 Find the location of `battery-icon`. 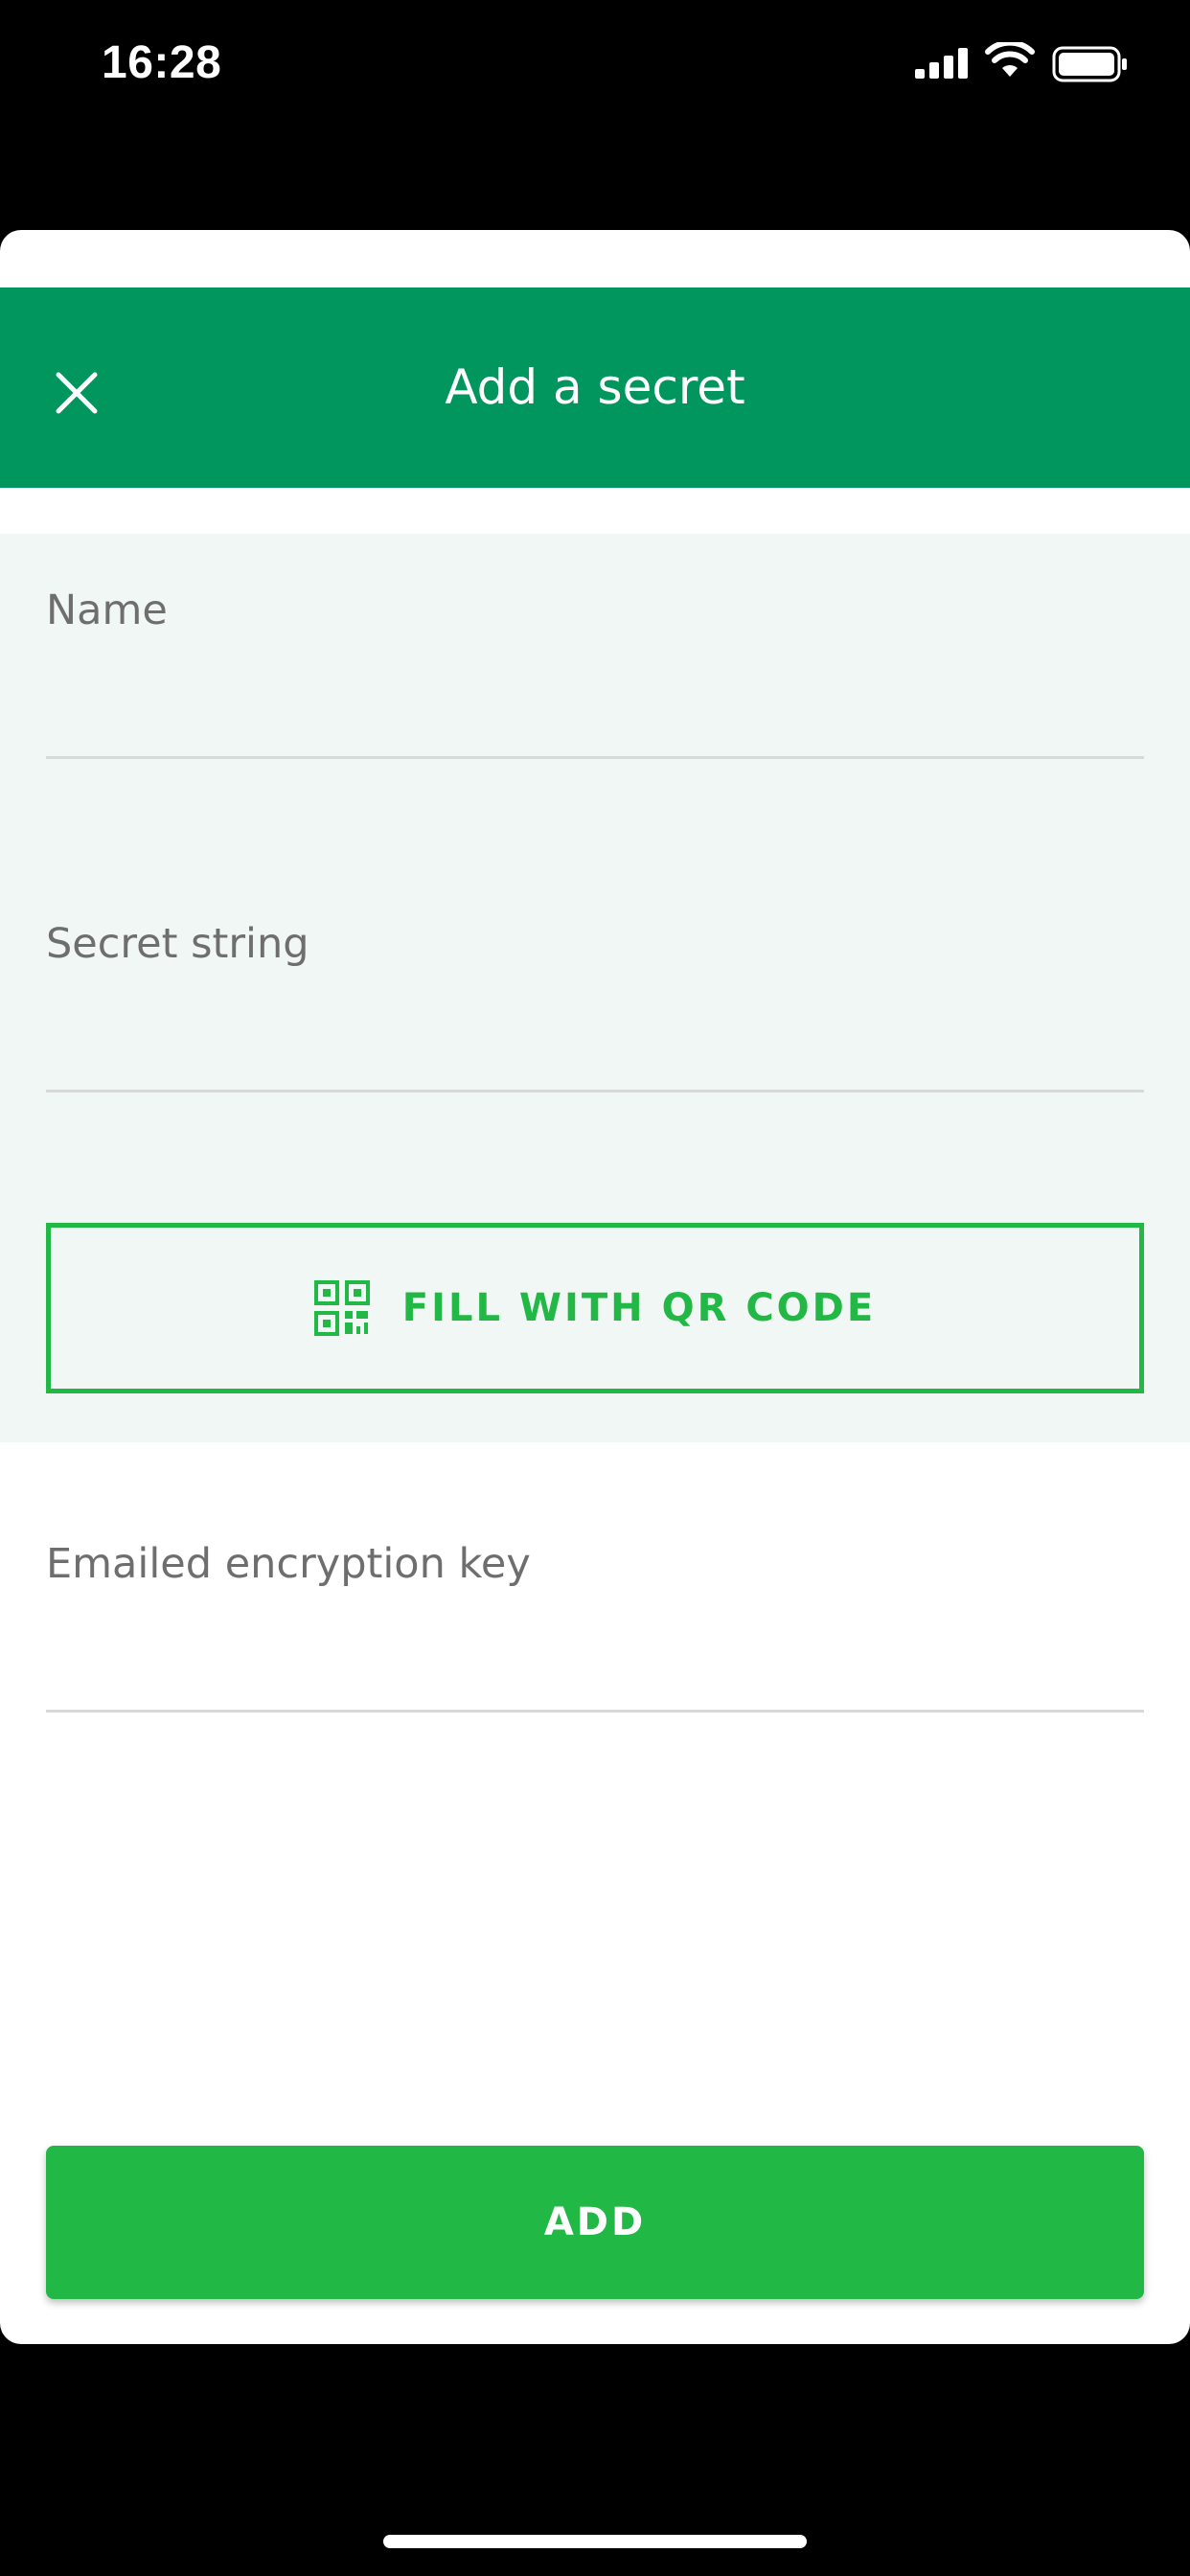

battery-icon is located at coordinates (1090, 64).